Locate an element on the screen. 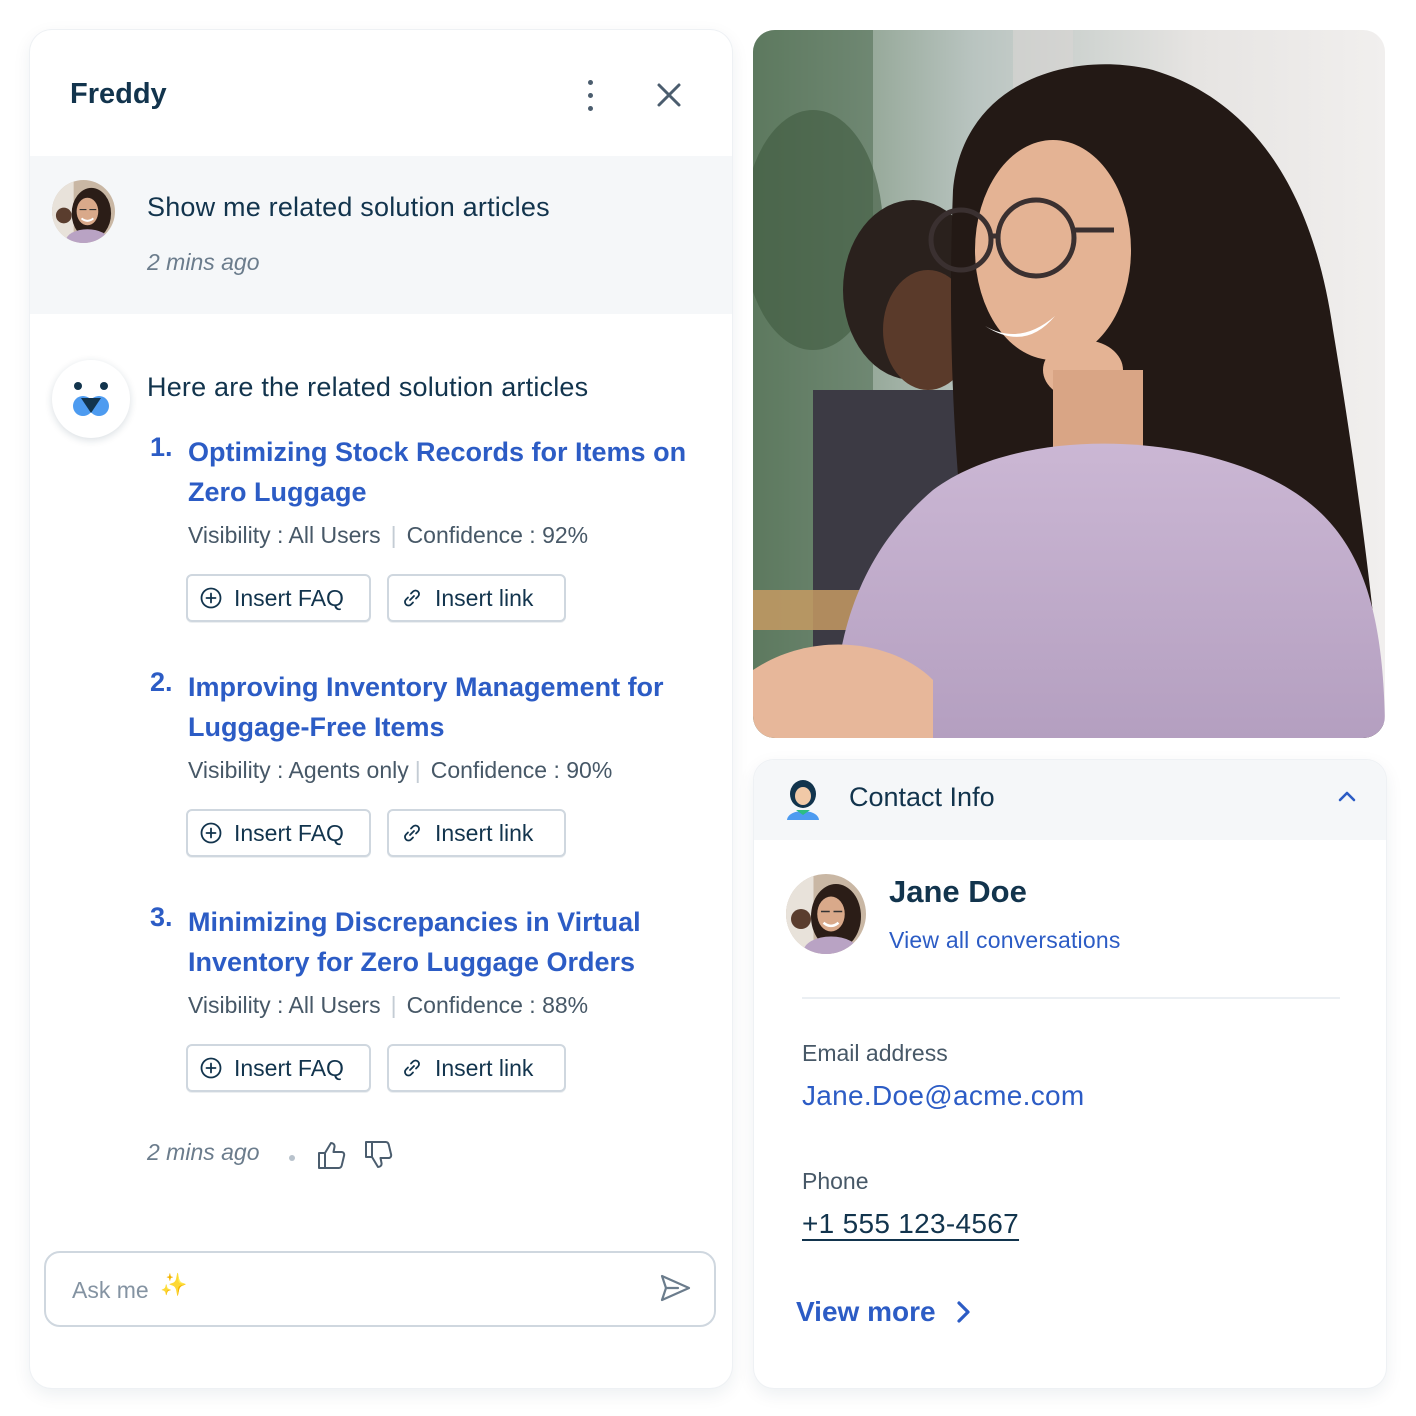 Image resolution: width=1416 pixels, height=1416 pixels. article-meta: Visibility : All Users | Confidence : 92% is located at coordinates (388, 535).